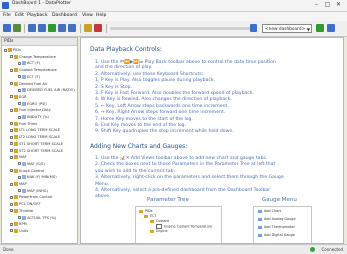 Image resolution: width=347 pixels, height=254 pixels. What do you see at coordinates (41, 143) in the screenshot?
I see `tree-item-label: ST1 SHORT TERM SCALE` at bounding box center [41, 143].